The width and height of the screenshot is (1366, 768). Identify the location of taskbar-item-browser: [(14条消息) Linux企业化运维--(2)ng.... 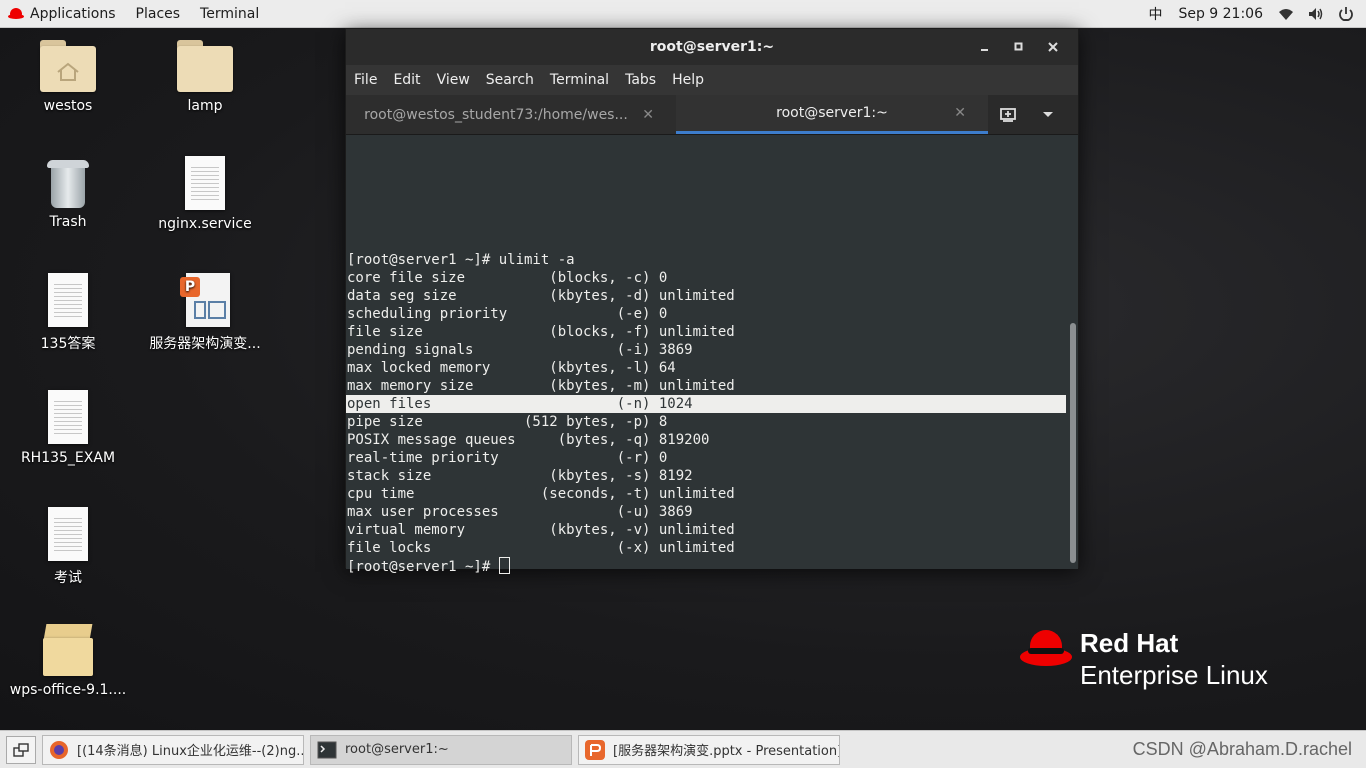
(173, 749).